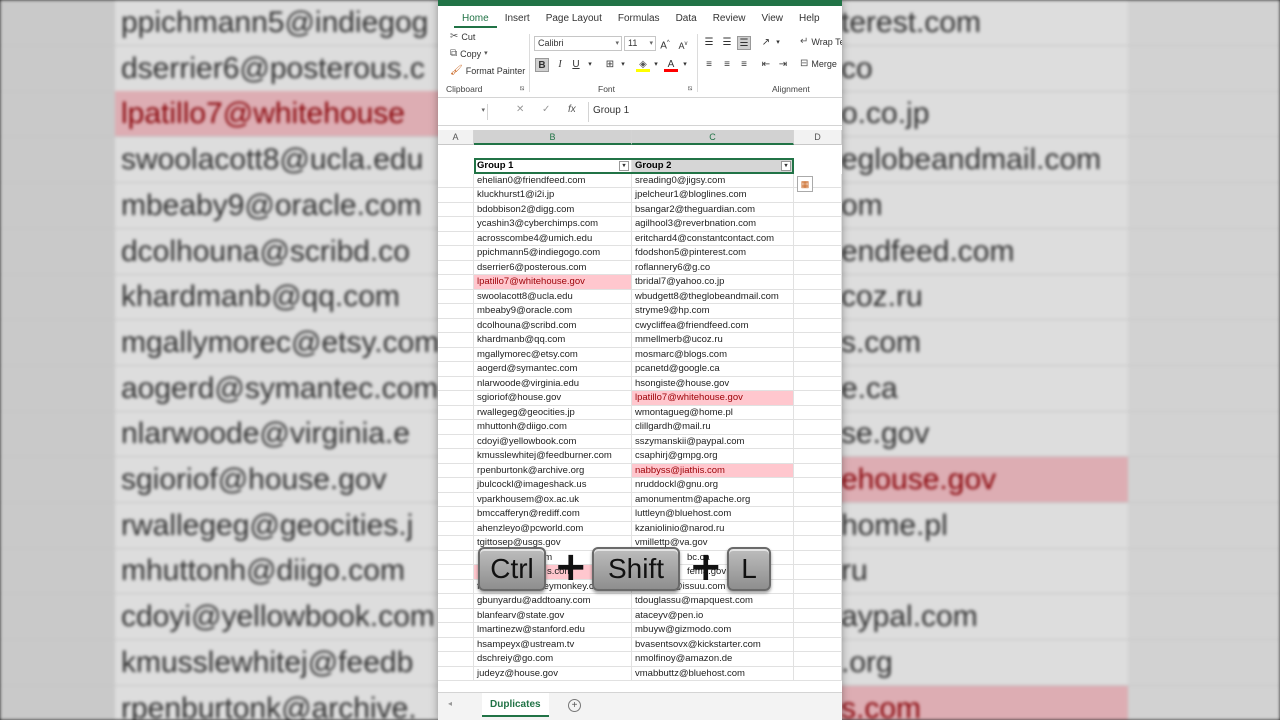 This screenshot has height=720, width=1280. What do you see at coordinates (713, 369) in the screenshot?
I see `cell-group2: pcanetd@google.ca` at bounding box center [713, 369].